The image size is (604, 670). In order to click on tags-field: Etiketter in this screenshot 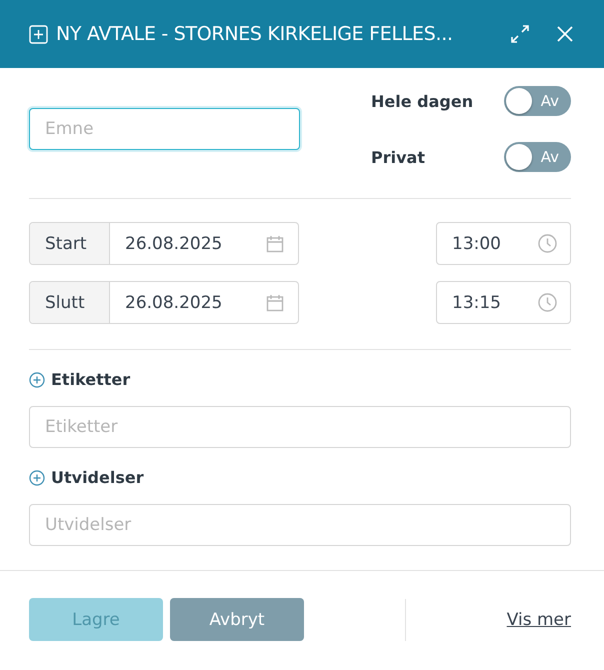, I will do `click(300, 427)`.